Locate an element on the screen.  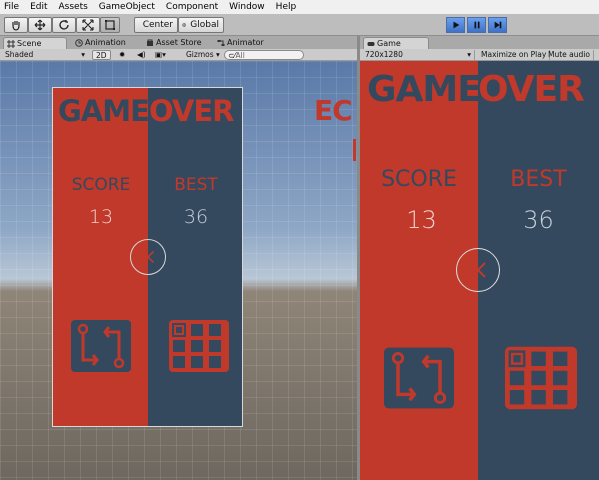
tab-animation: Animation is located at coordinates (105, 43).